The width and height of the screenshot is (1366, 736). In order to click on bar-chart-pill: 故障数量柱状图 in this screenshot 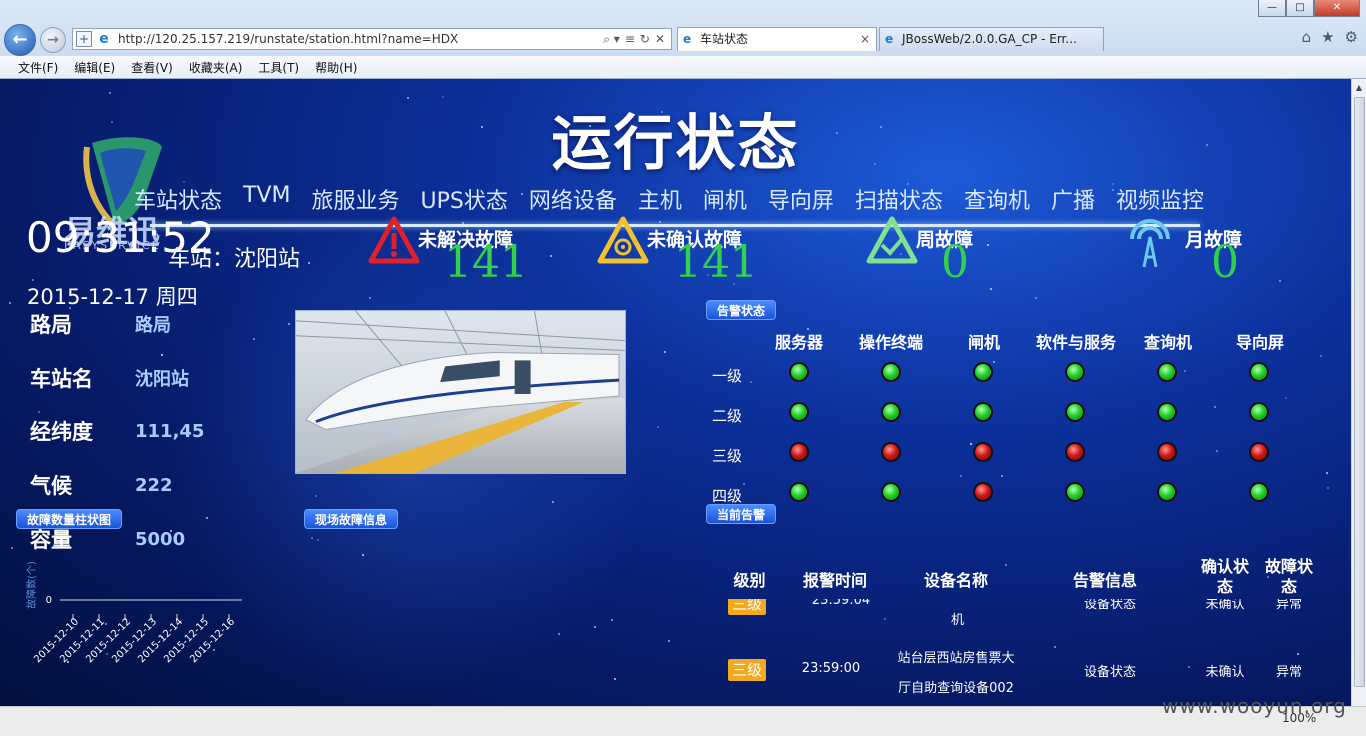, I will do `click(69, 519)`.